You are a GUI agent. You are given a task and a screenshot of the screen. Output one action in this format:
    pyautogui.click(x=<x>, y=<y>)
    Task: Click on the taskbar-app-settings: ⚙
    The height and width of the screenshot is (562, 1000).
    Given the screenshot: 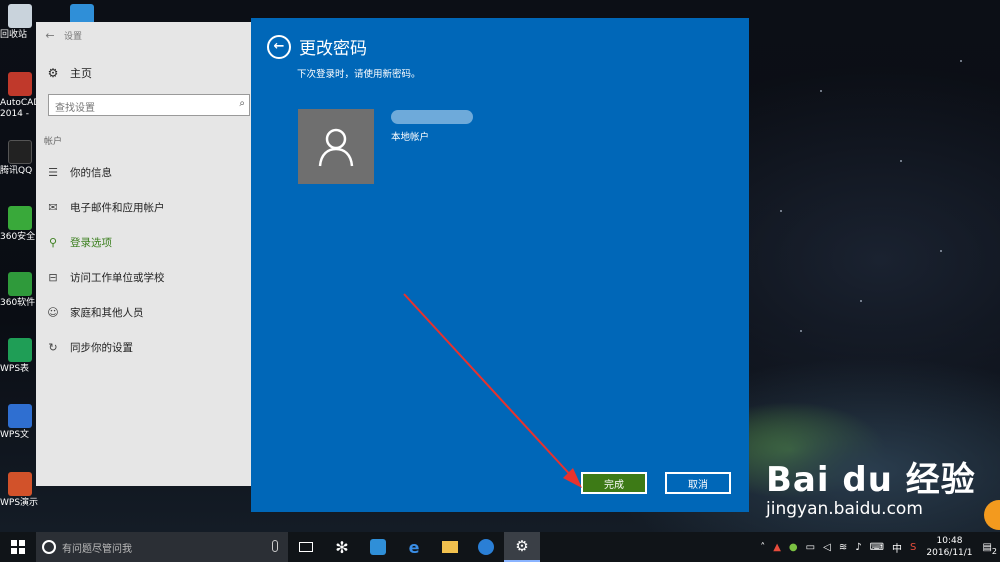 What is the action you would take?
    pyautogui.click(x=522, y=547)
    